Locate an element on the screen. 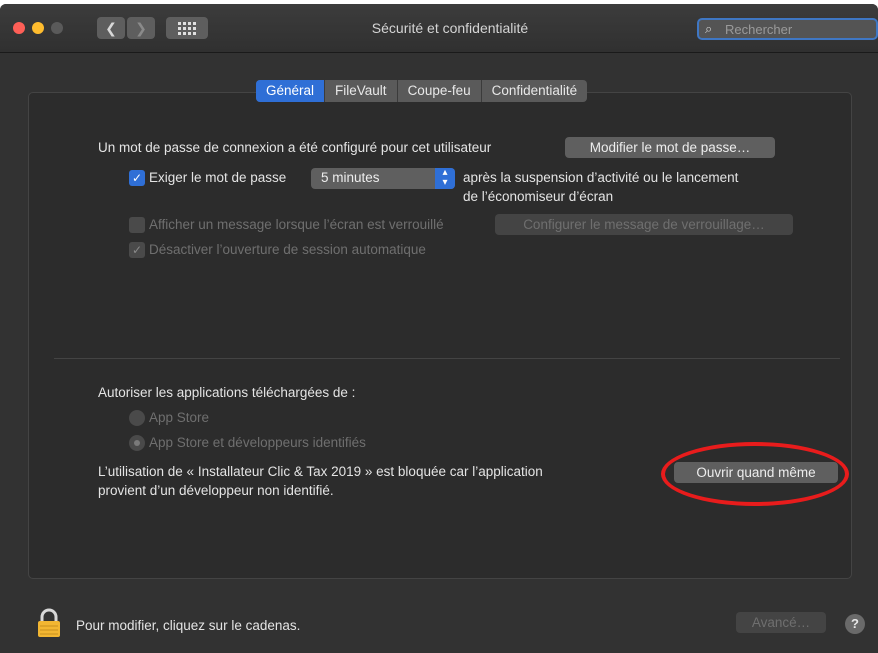 Image resolution: width=878 pixels, height=653 pixels. tab-privacy: Confidentialité is located at coordinates (535, 91).